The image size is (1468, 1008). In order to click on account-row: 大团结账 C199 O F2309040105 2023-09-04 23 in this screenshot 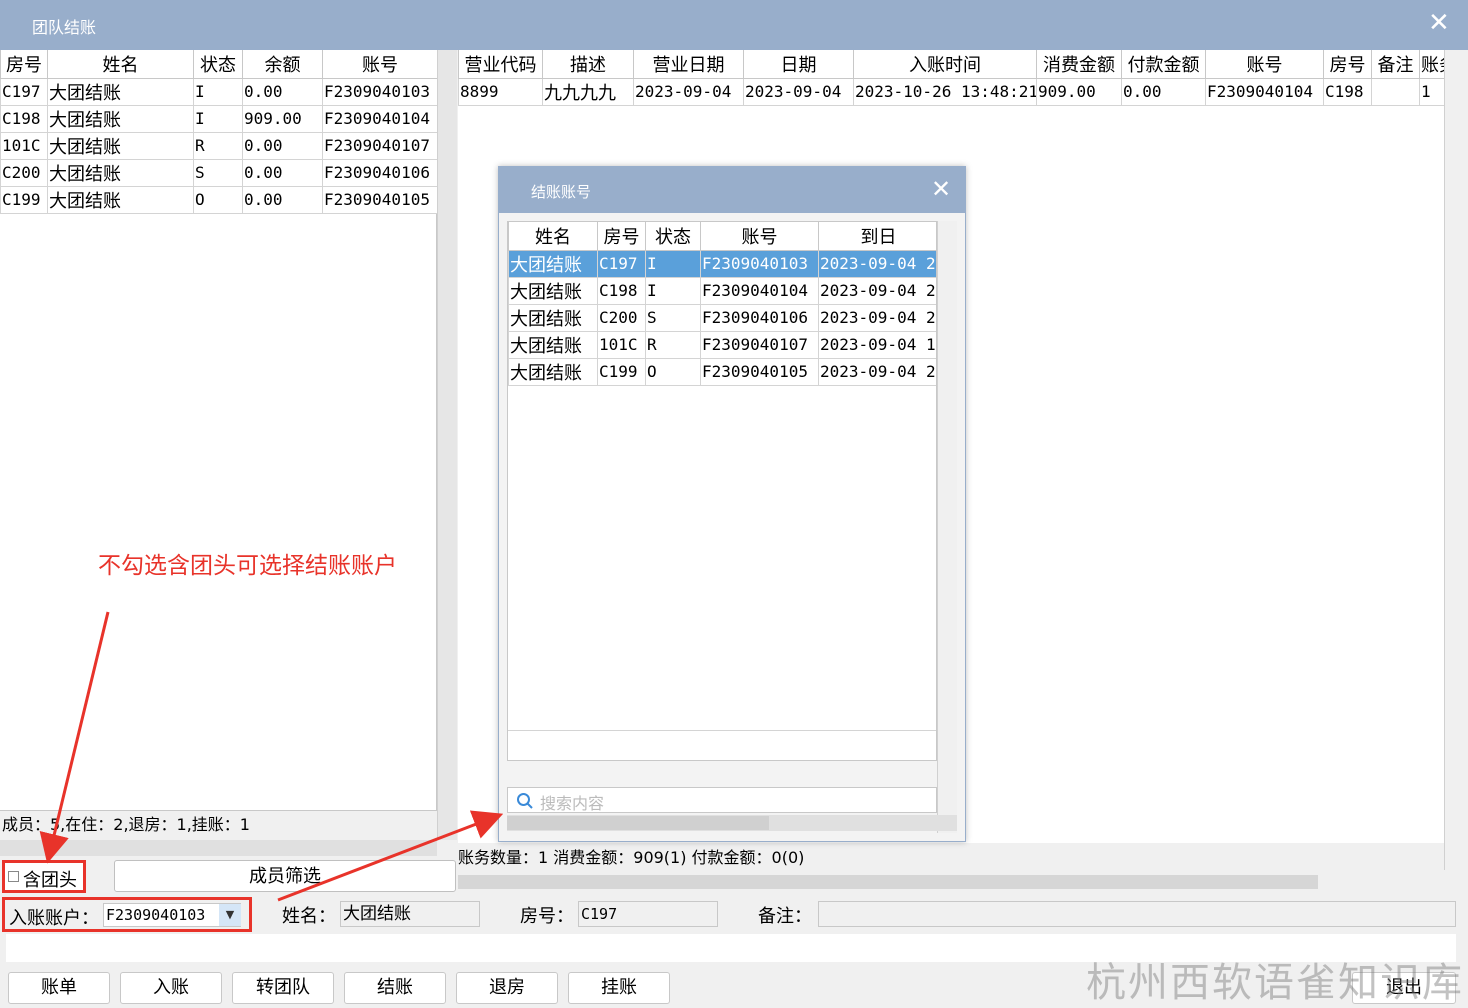, I will do `click(722, 371)`.